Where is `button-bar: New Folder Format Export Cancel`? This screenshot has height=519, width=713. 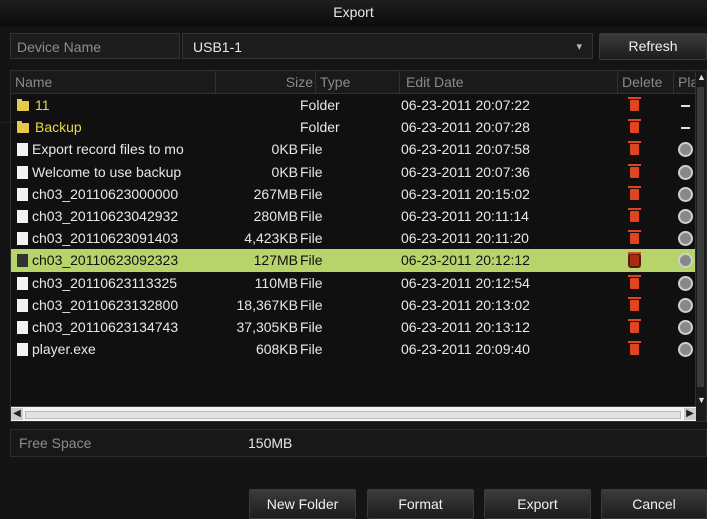 button-bar: New Folder Format Export Cancel is located at coordinates (353, 501).